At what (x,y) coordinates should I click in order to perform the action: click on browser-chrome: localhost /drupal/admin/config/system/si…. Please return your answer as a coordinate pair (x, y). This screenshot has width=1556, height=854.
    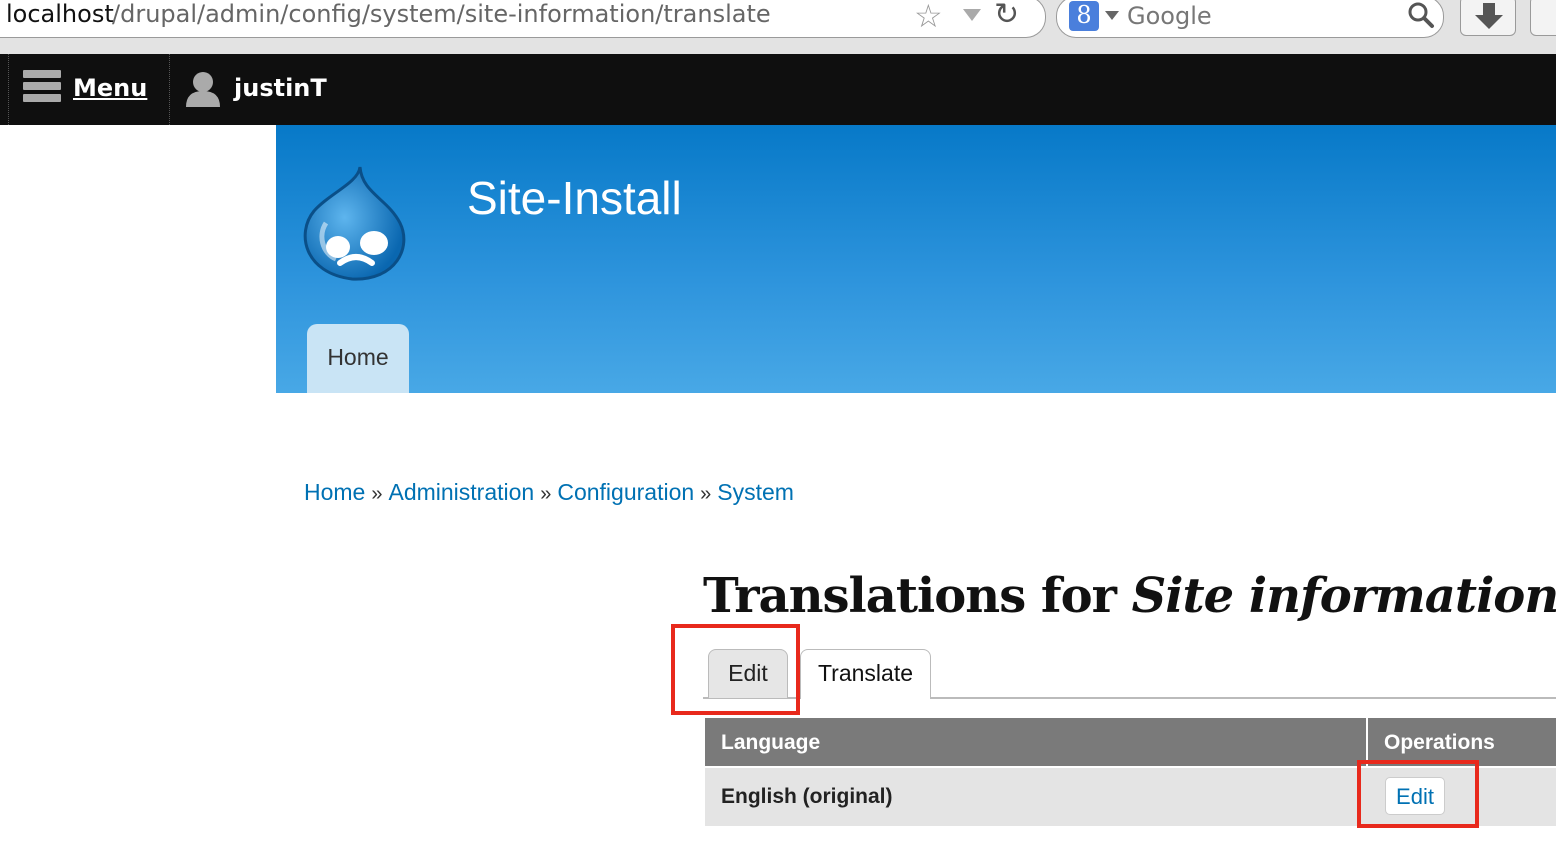
    Looking at the image, I should click on (778, 27).